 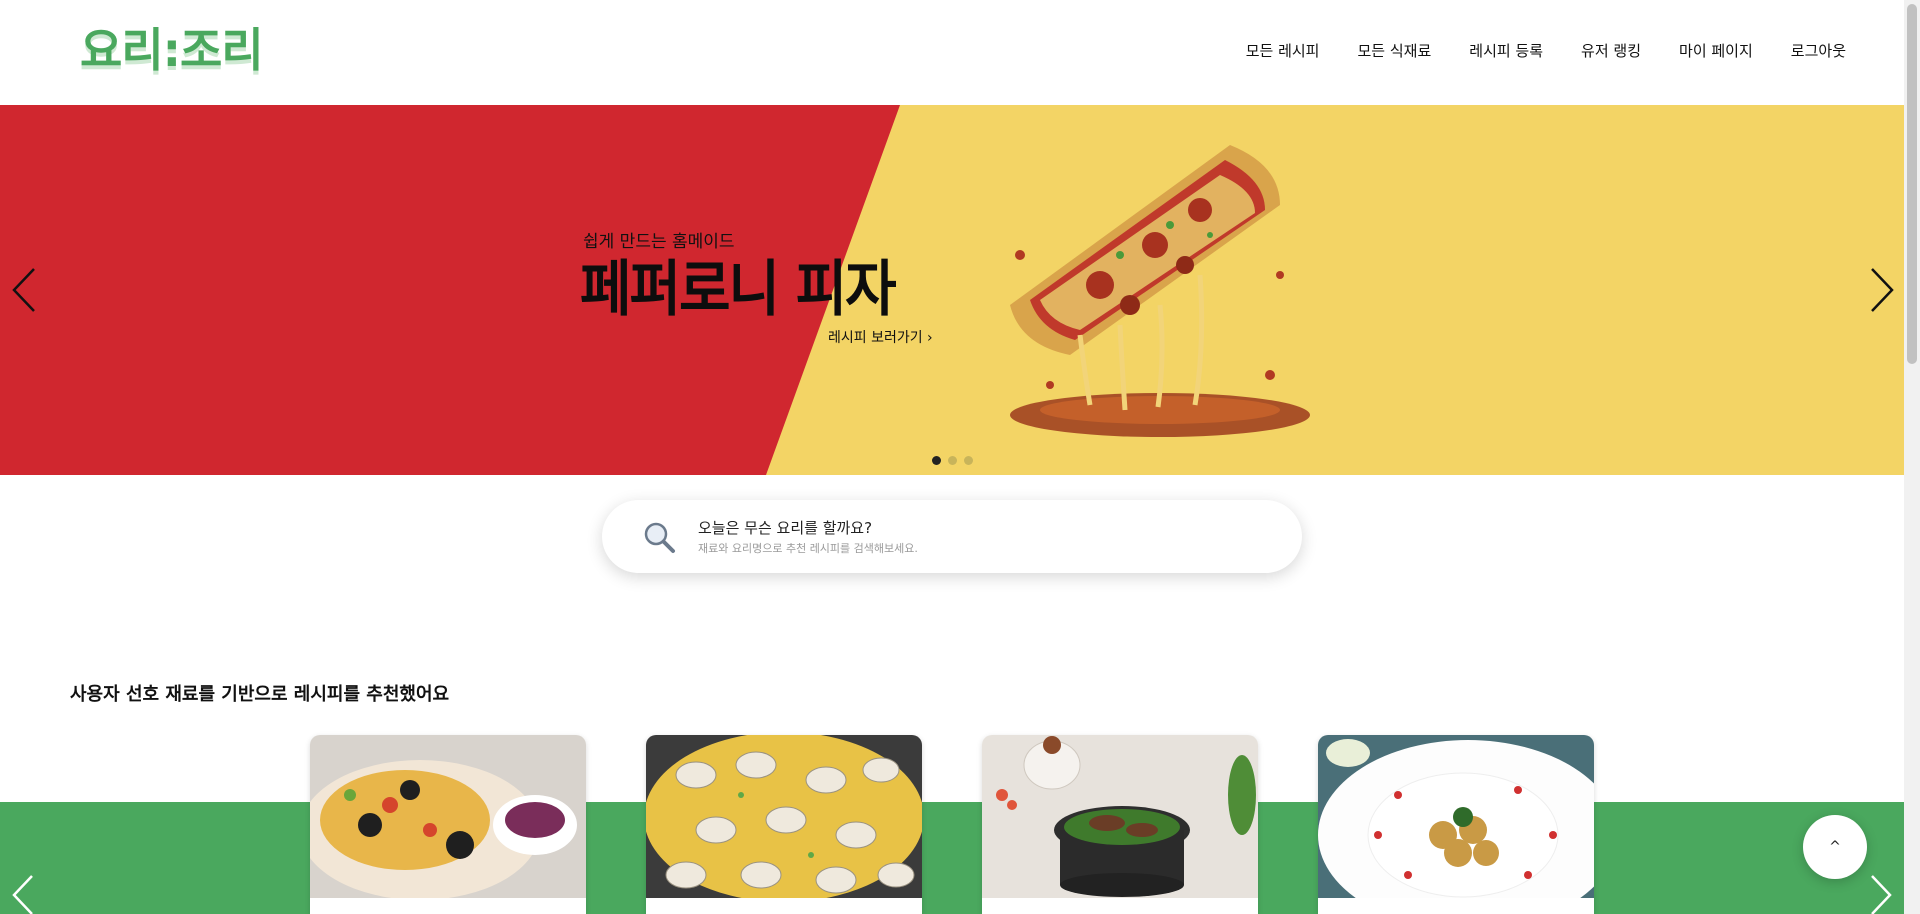 What do you see at coordinates (808, 548) in the screenshot?
I see `search-hint: 재료와 요리명으로 추천 레시피를 검색해보세요.` at bounding box center [808, 548].